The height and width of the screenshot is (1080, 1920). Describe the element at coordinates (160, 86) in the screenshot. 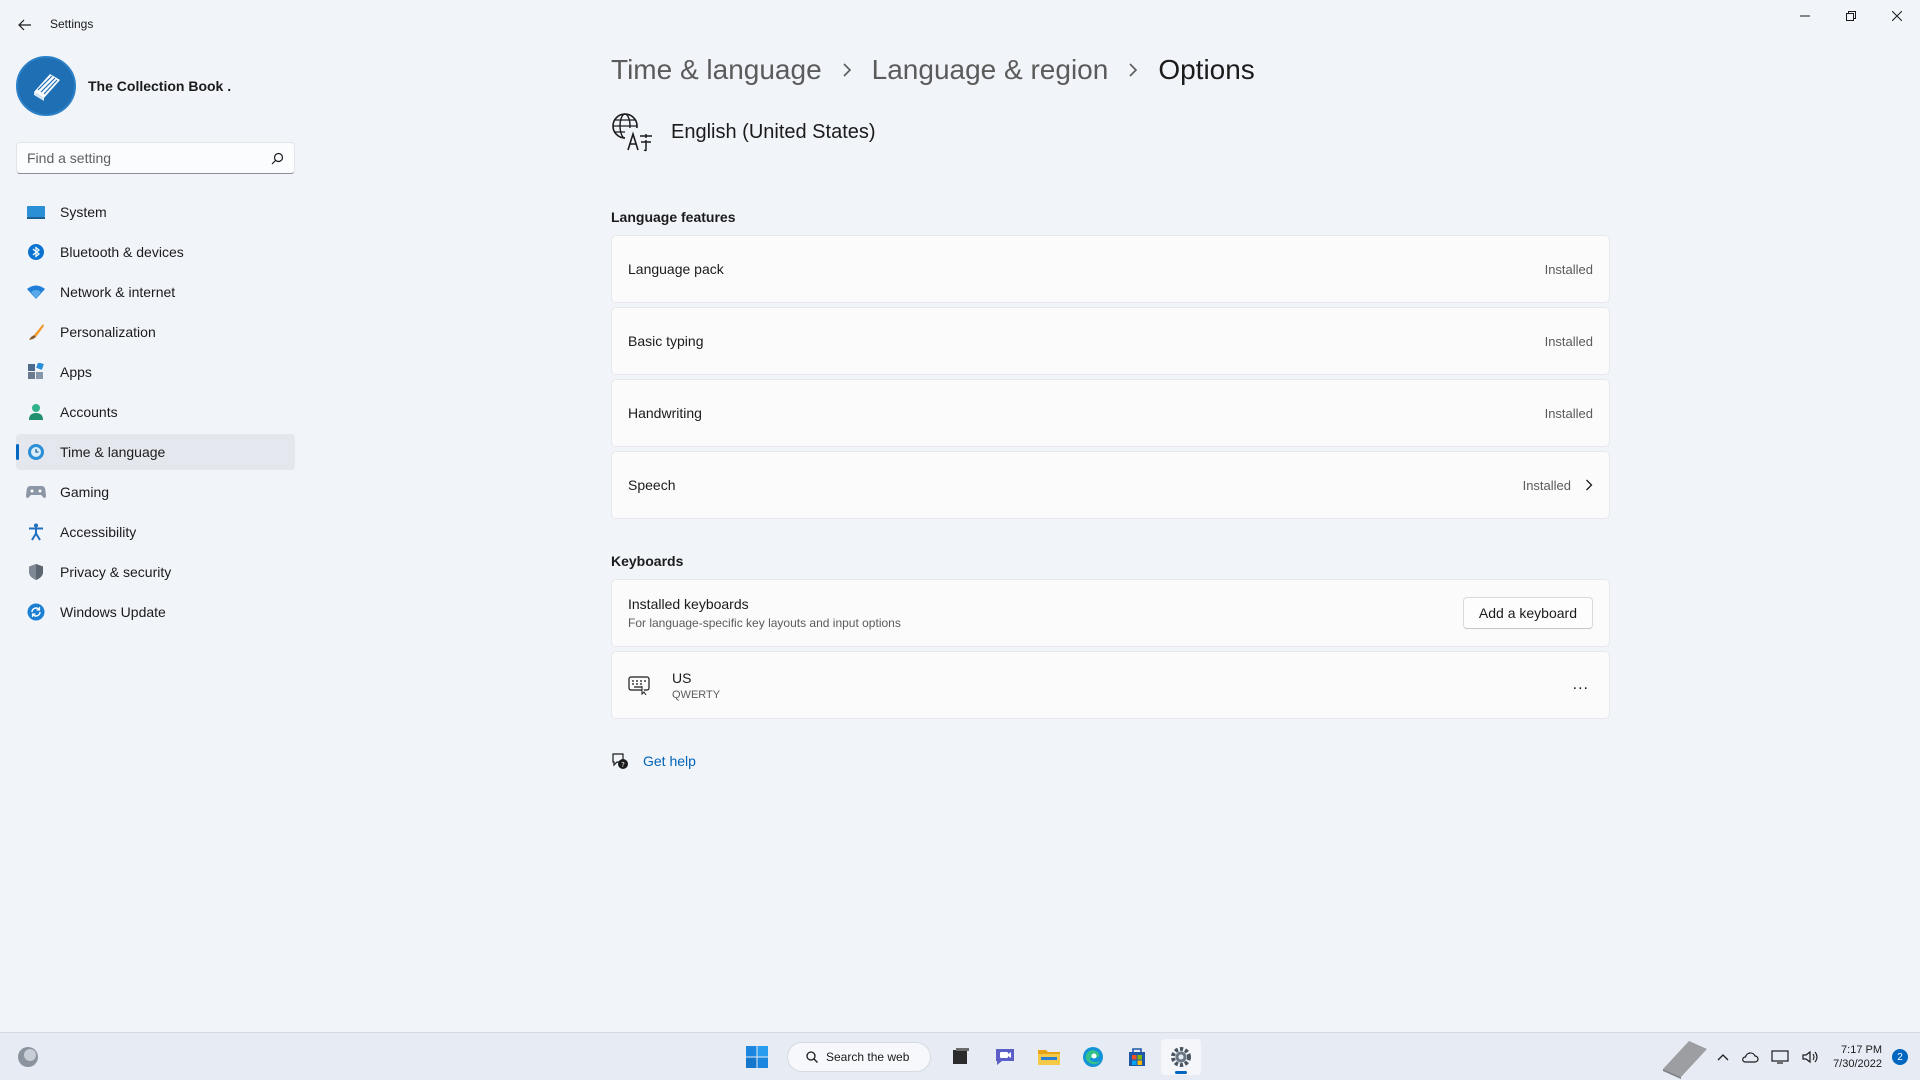

I see `profile-name: The Collection Book .` at that location.